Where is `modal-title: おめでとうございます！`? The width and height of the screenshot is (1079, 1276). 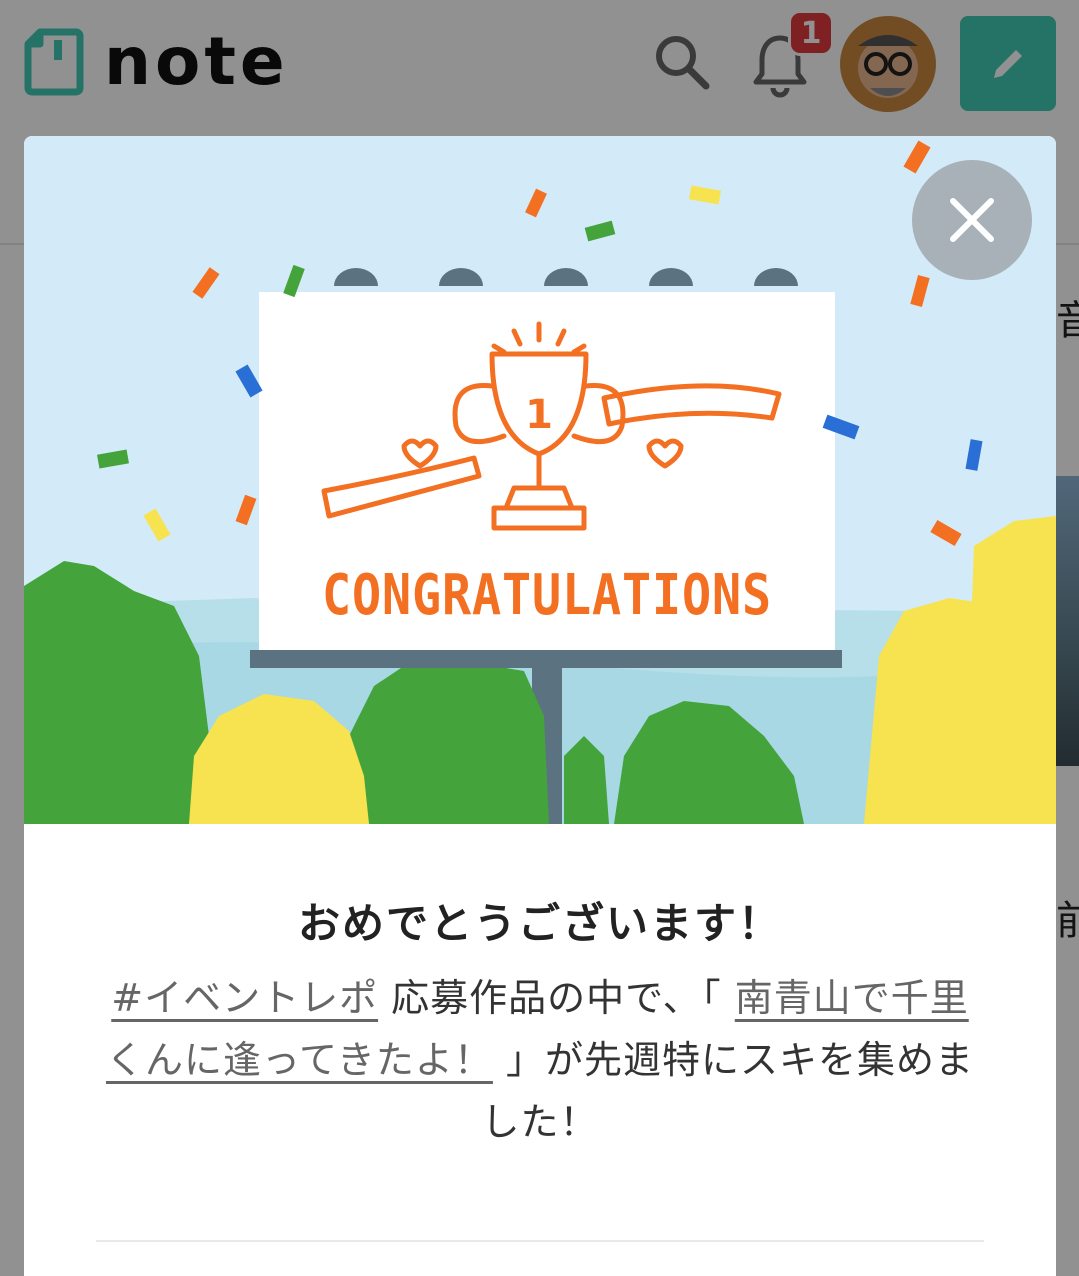 modal-title: おめでとうございます！ is located at coordinates (539, 923).